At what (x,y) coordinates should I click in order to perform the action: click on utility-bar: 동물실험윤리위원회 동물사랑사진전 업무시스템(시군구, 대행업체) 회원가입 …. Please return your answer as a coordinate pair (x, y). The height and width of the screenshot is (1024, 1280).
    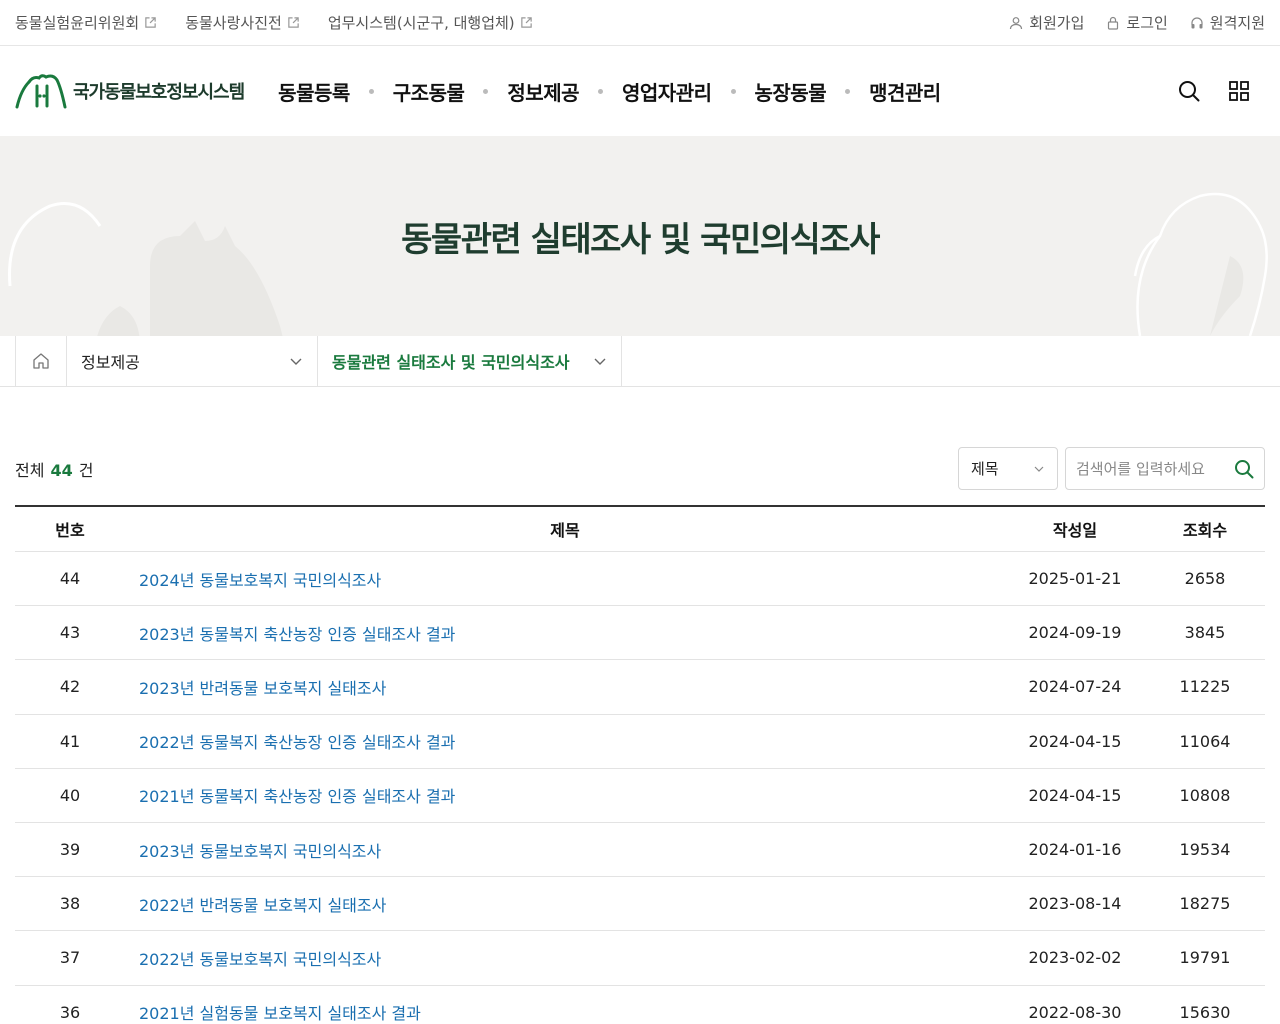
    Looking at the image, I should click on (640, 23).